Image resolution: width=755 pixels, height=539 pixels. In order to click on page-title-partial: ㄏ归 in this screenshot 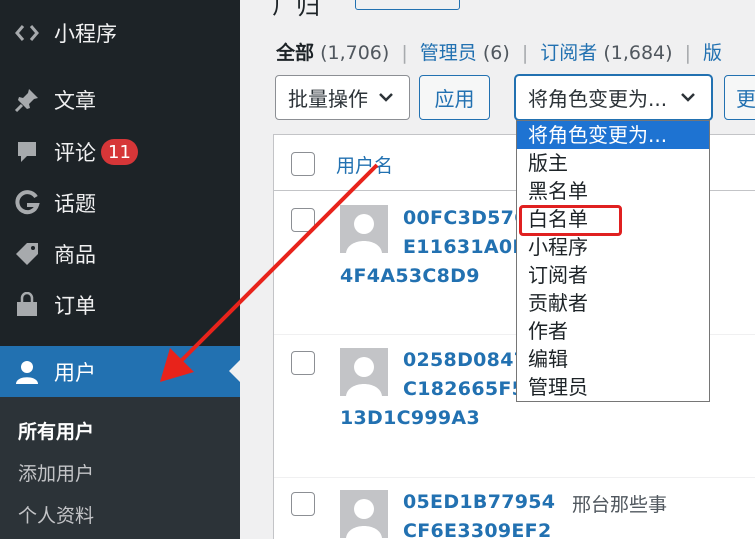, I will do `click(296, 10)`.